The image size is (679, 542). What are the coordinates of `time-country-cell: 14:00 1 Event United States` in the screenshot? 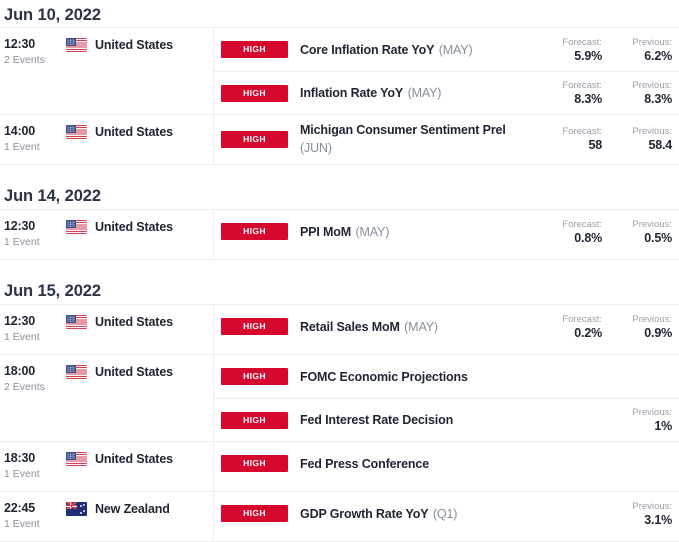 It's located at (107, 139).